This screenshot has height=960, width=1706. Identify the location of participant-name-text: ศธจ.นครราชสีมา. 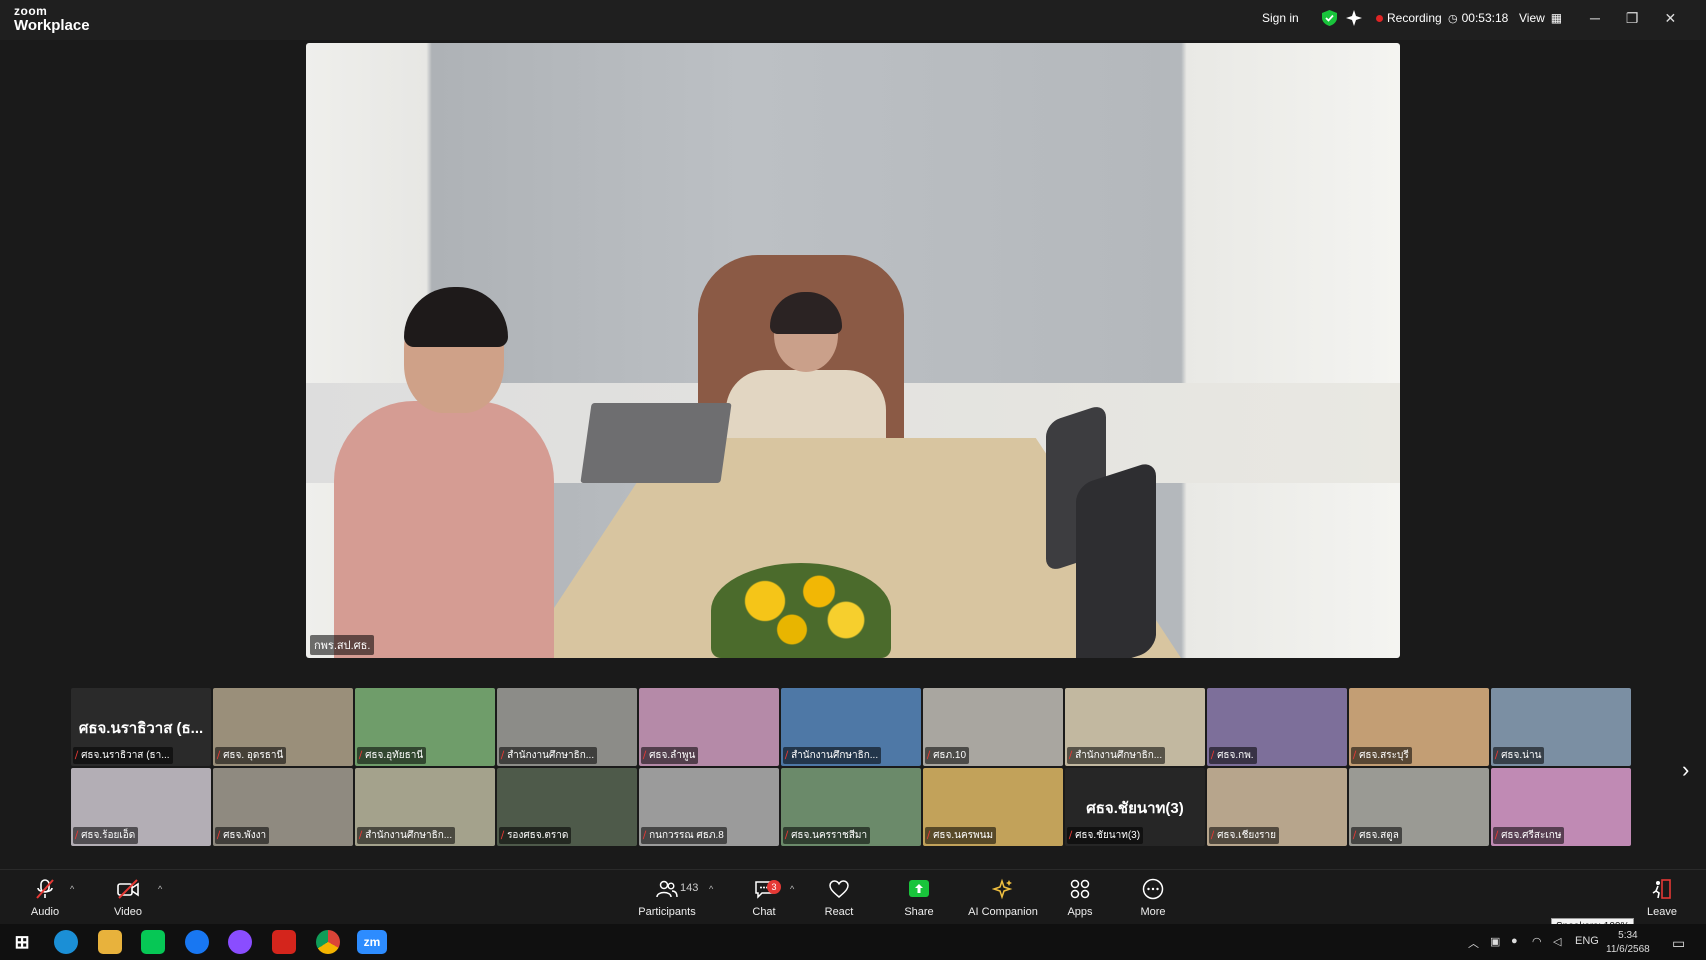
(829, 835).